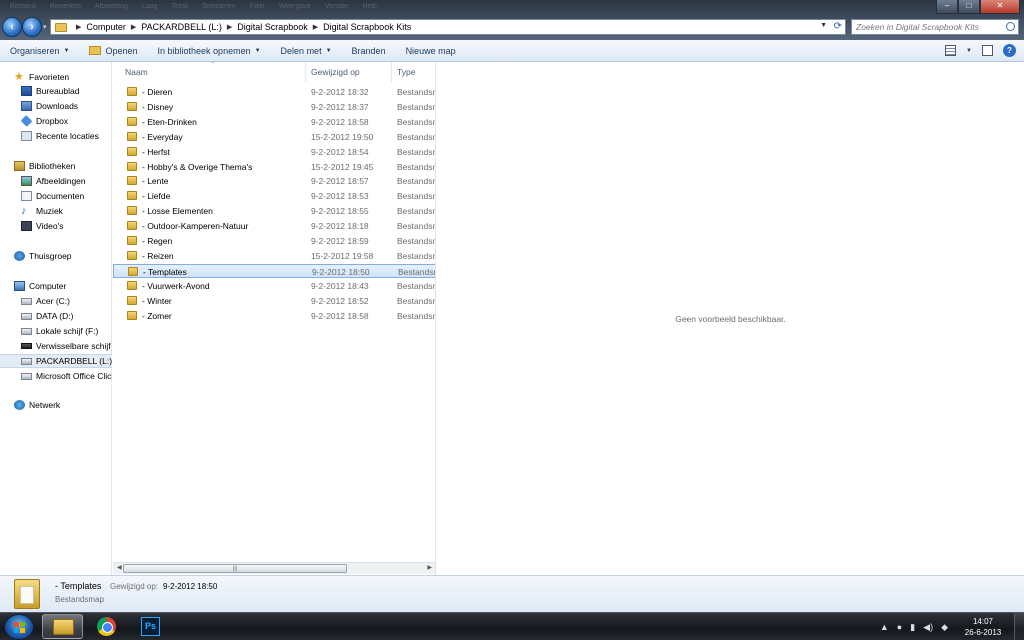 This screenshot has height=640, width=1024. I want to click on clock: 14:07 26-6-2013, so click(983, 627).